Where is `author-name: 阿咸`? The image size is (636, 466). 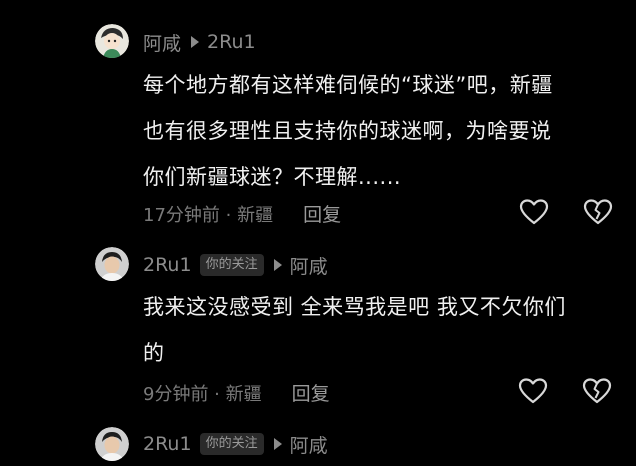
author-name: 阿咸 is located at coordinates (162, 42).